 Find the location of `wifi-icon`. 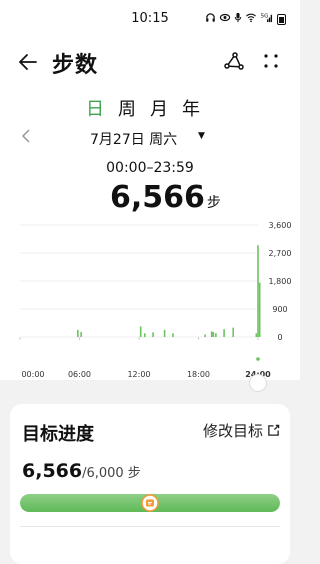

wifi-icon is located at coordinates (251, 19).